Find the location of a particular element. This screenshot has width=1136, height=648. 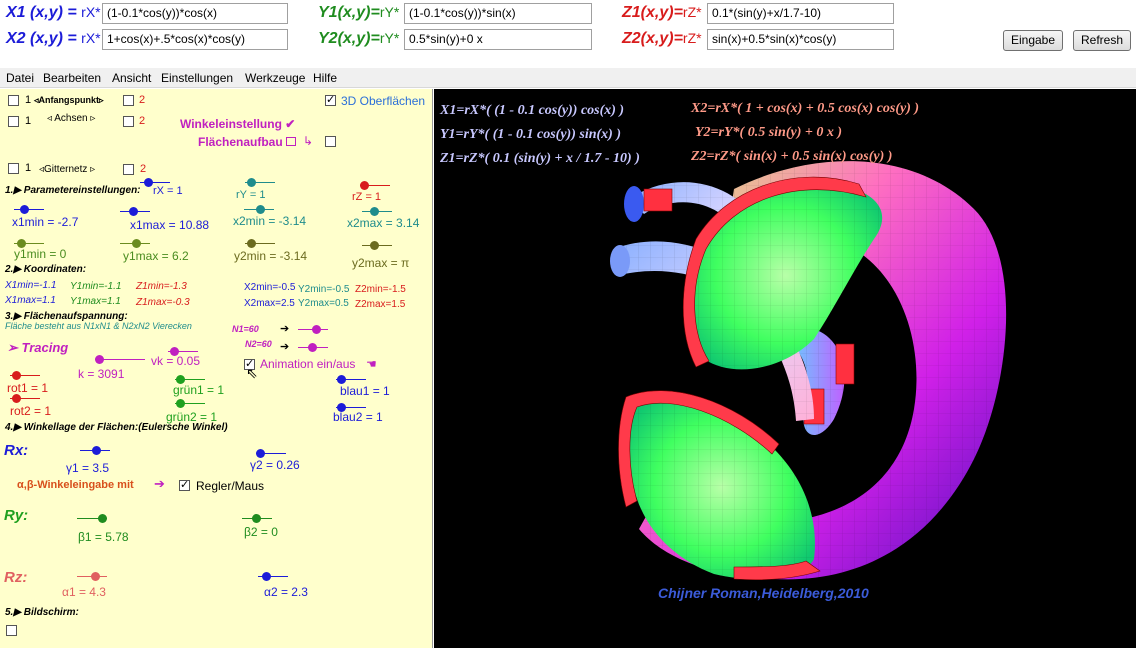

coord-z2min: Z2min=-1.5 is located at coordinates (380, 289).